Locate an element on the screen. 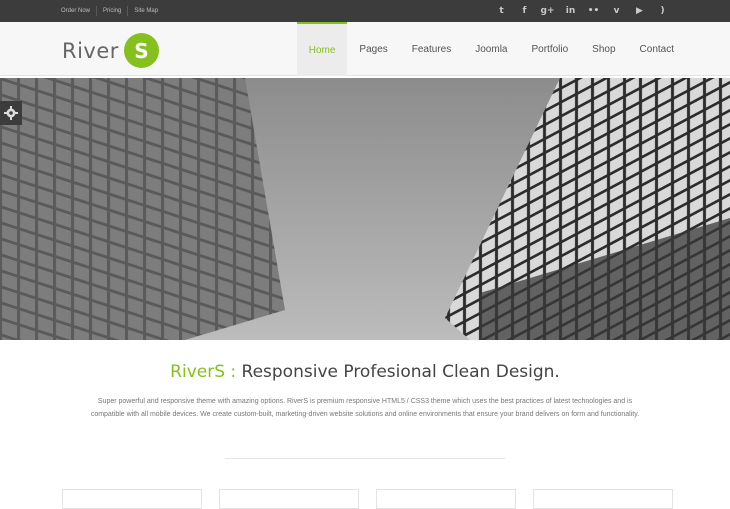 Image resolution: width=730 pixels, height=509 pixels. logo-text: River is located at coordinates (90, 50).